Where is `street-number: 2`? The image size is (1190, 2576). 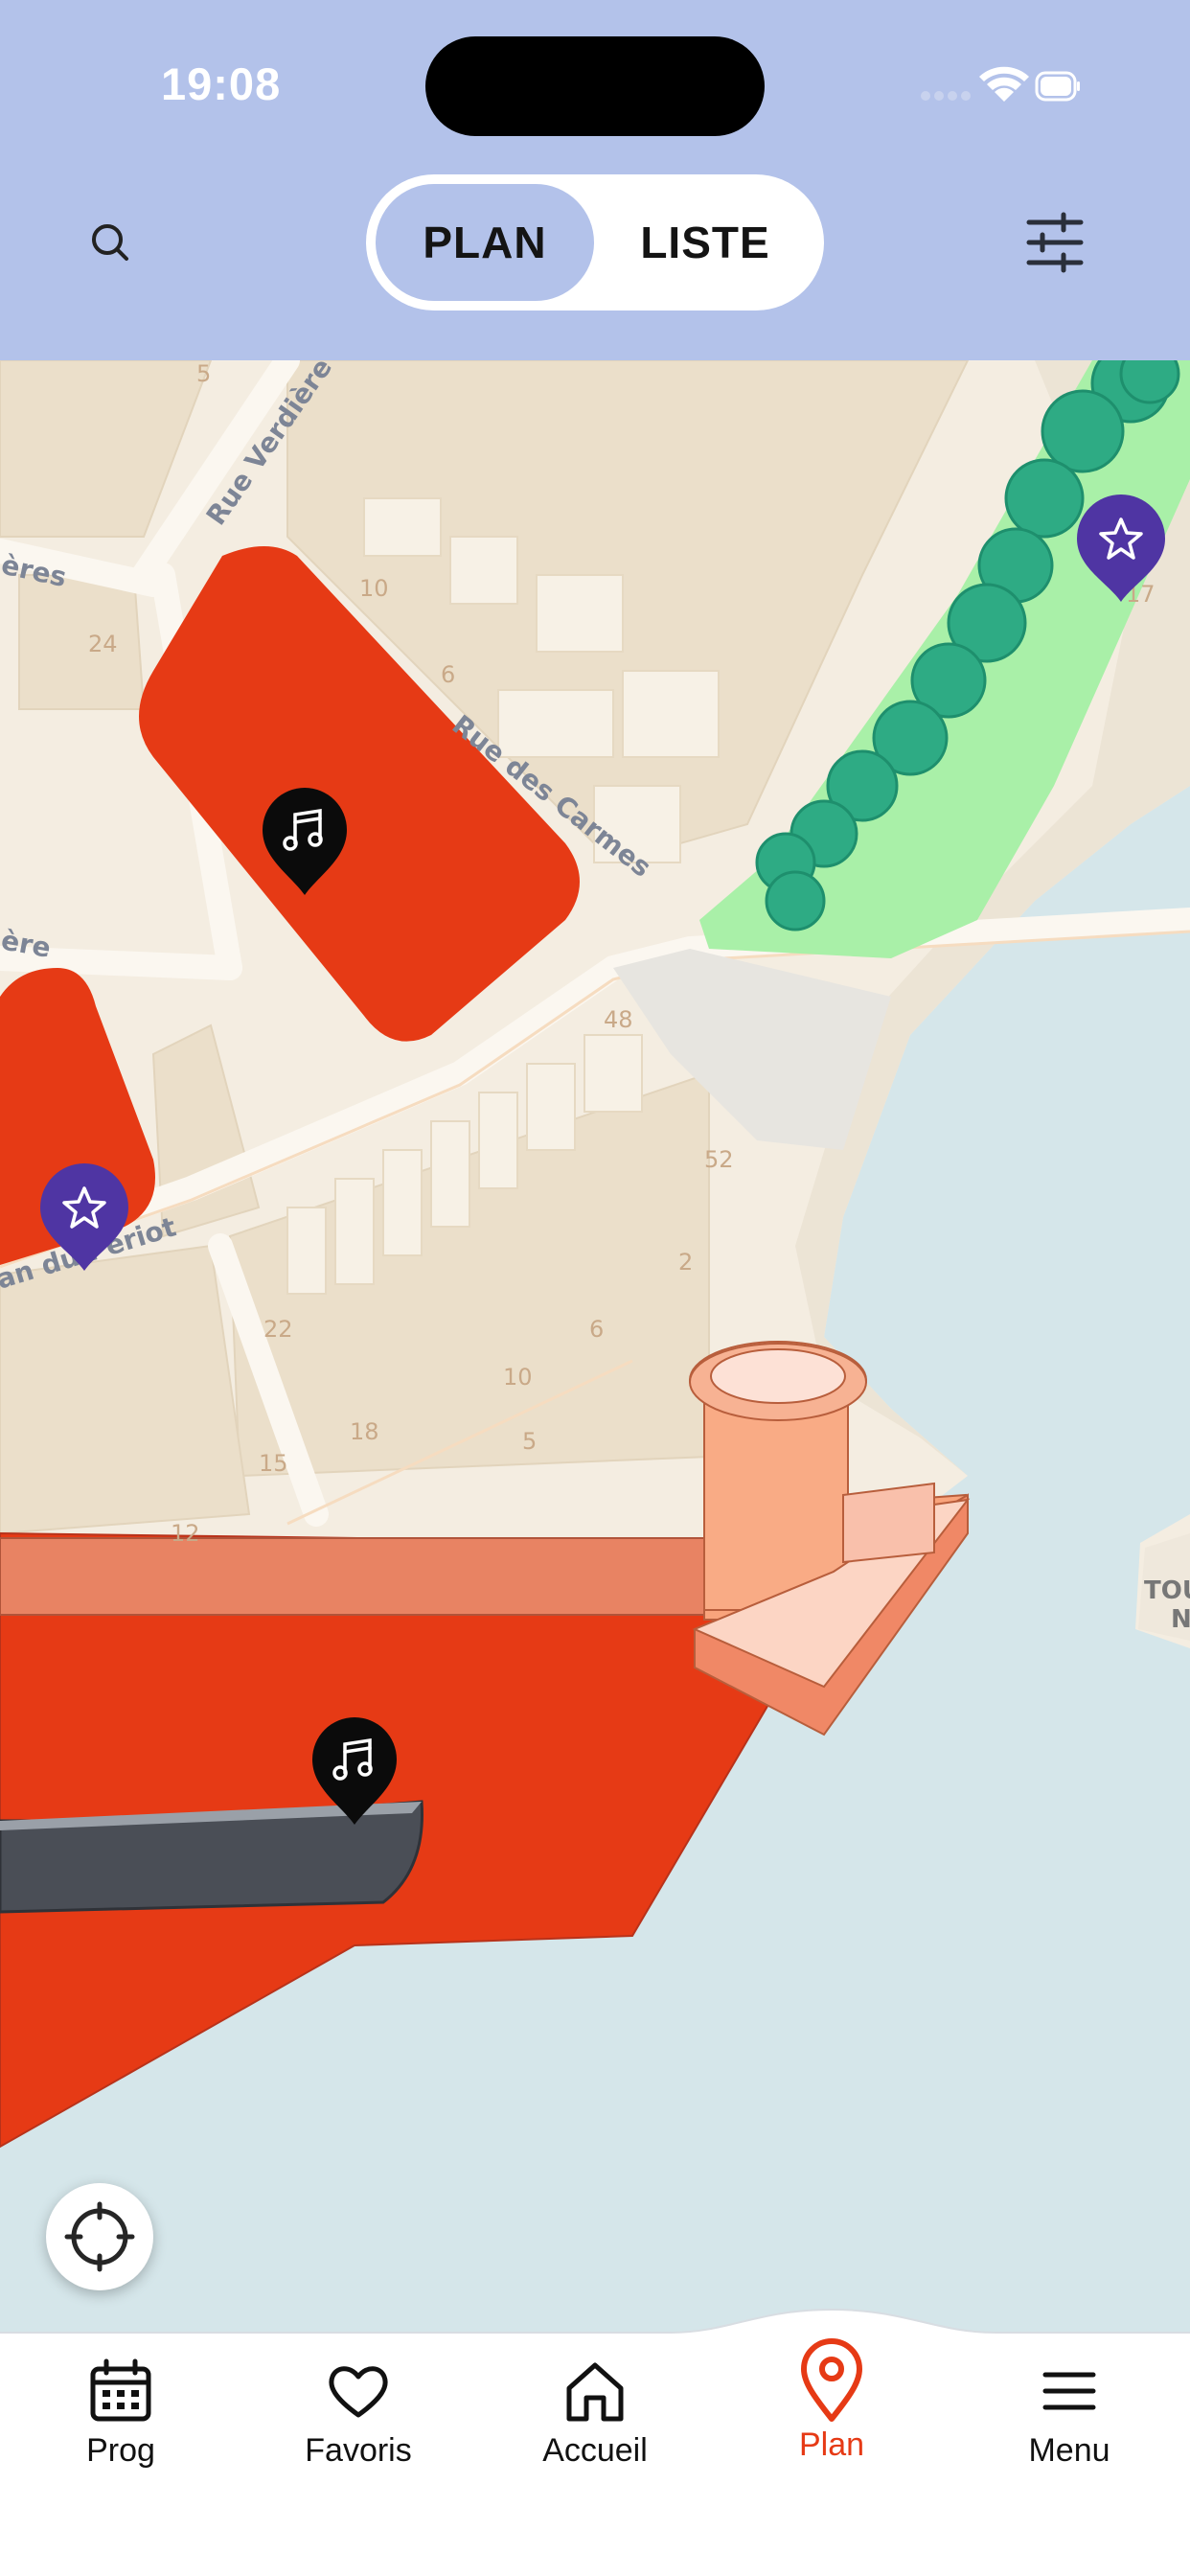
street-number: 2 is located at coordinates (685, 1262).